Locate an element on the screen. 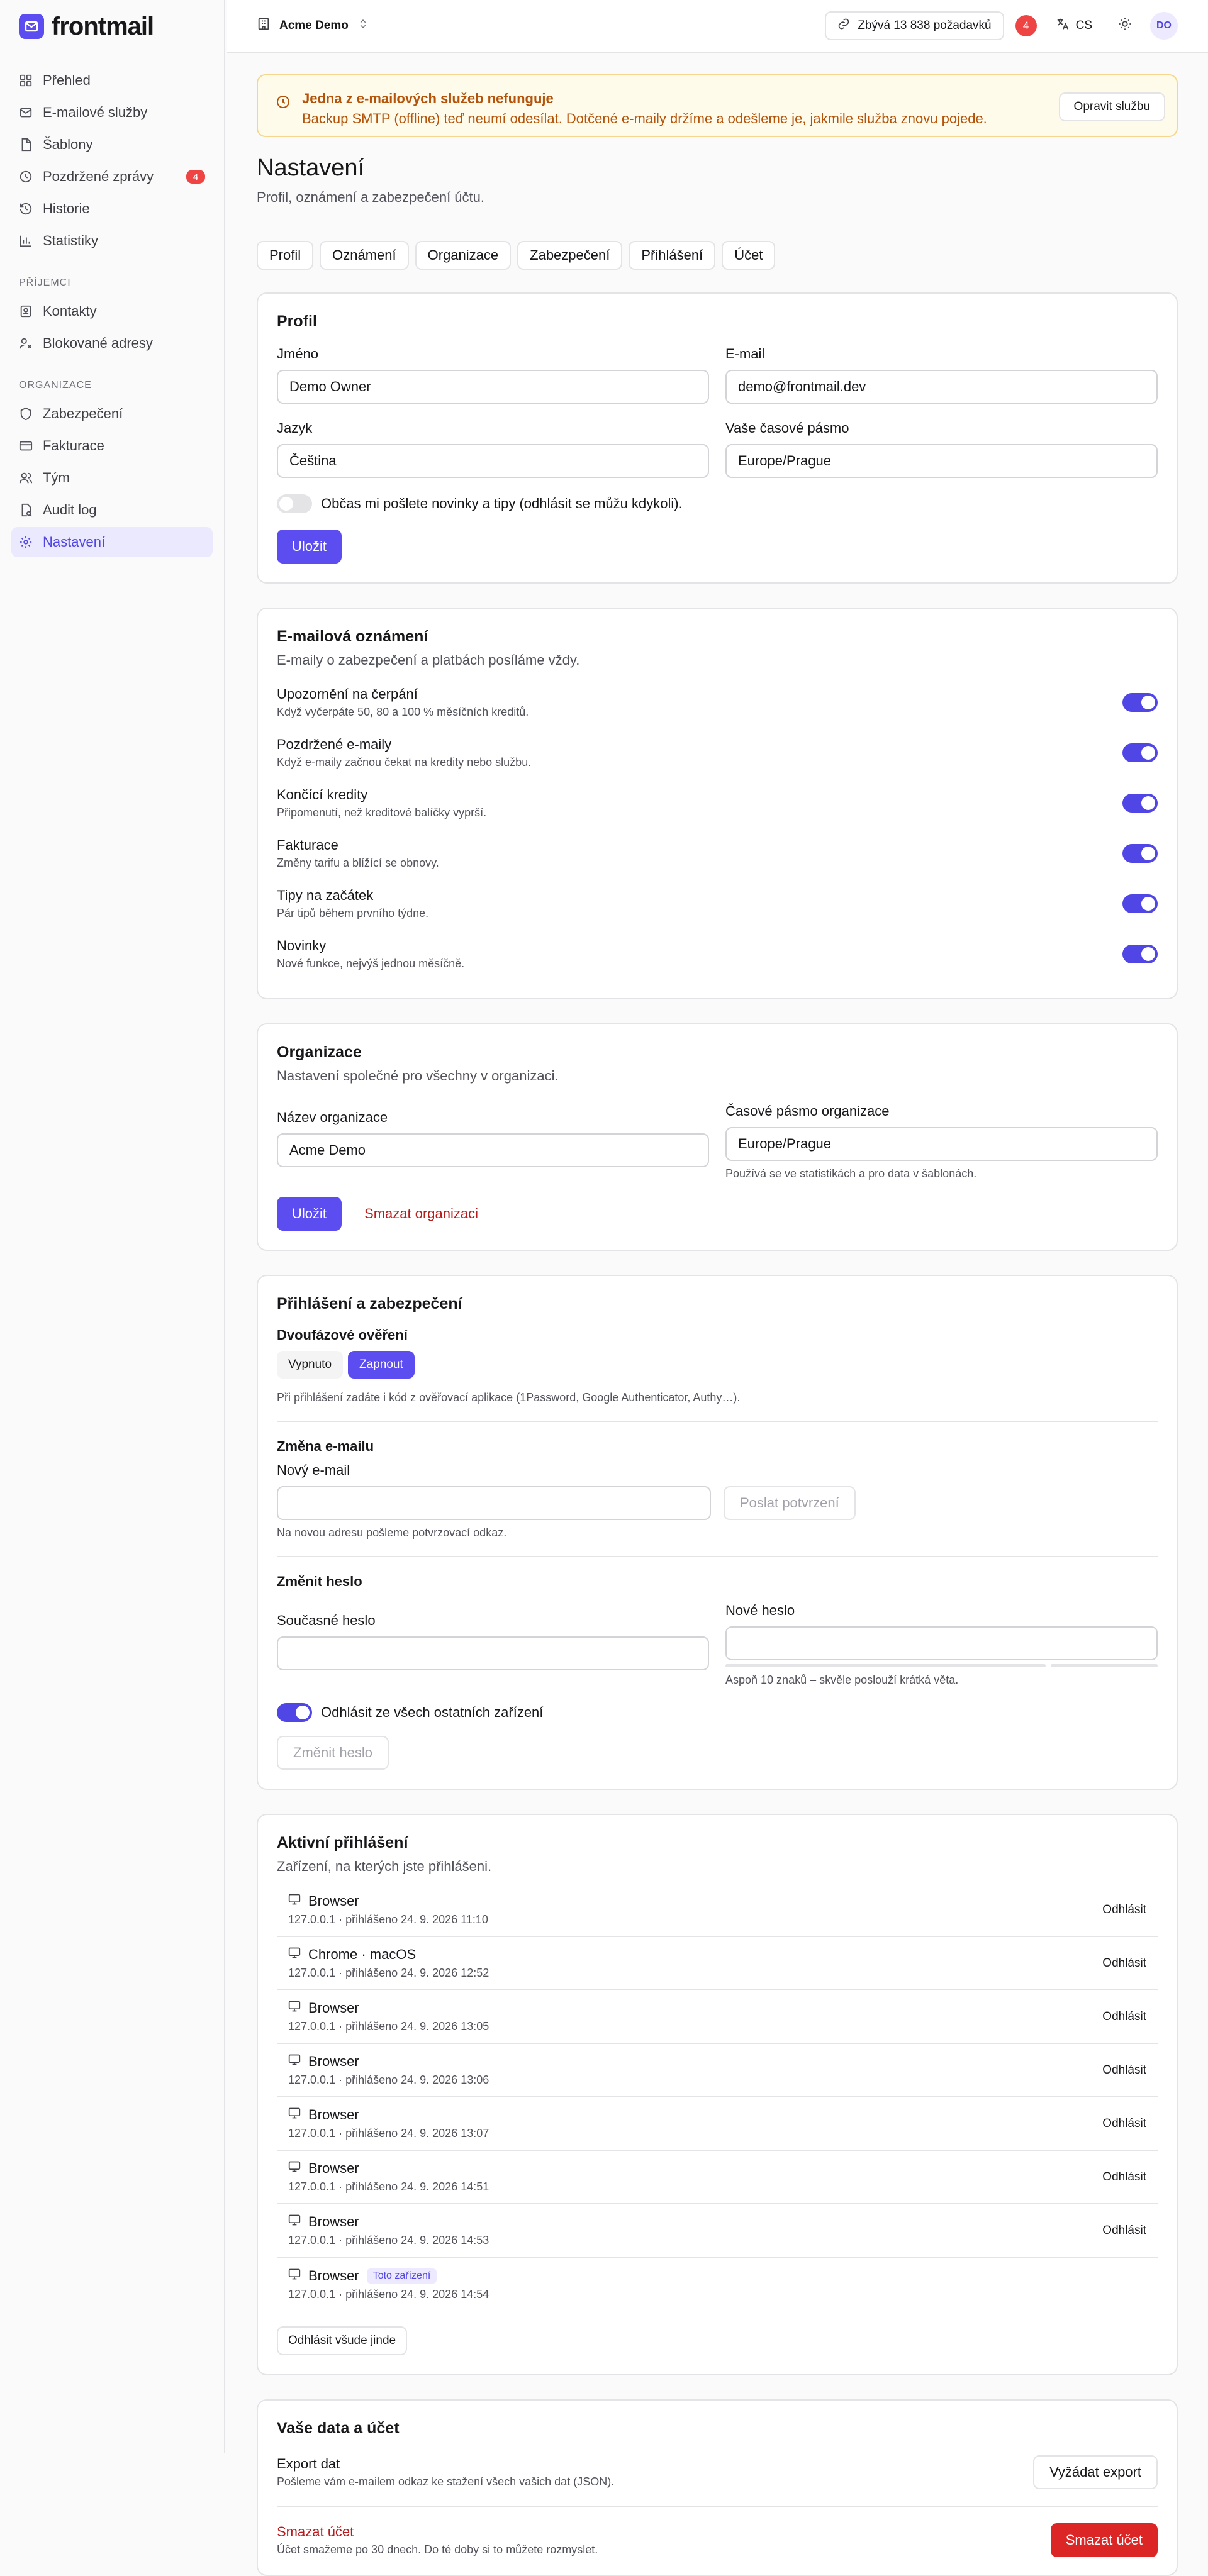 The image size is (1208, 2576). tab-notifications: Oznámení is located at coordinates (364, 255).